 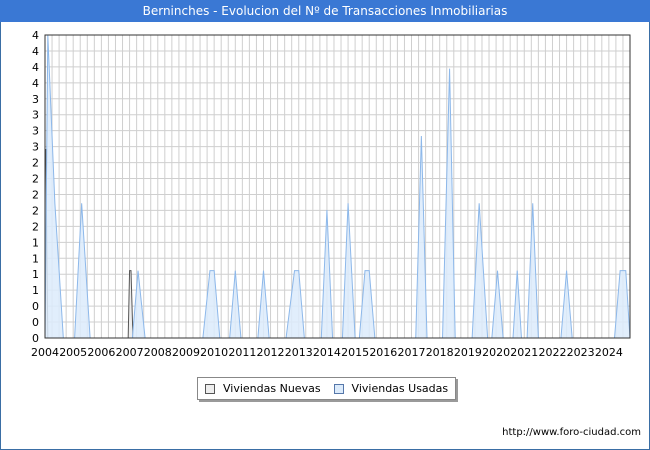 I want to click on x-tick-label: 2024, so click(x=609, y=352).